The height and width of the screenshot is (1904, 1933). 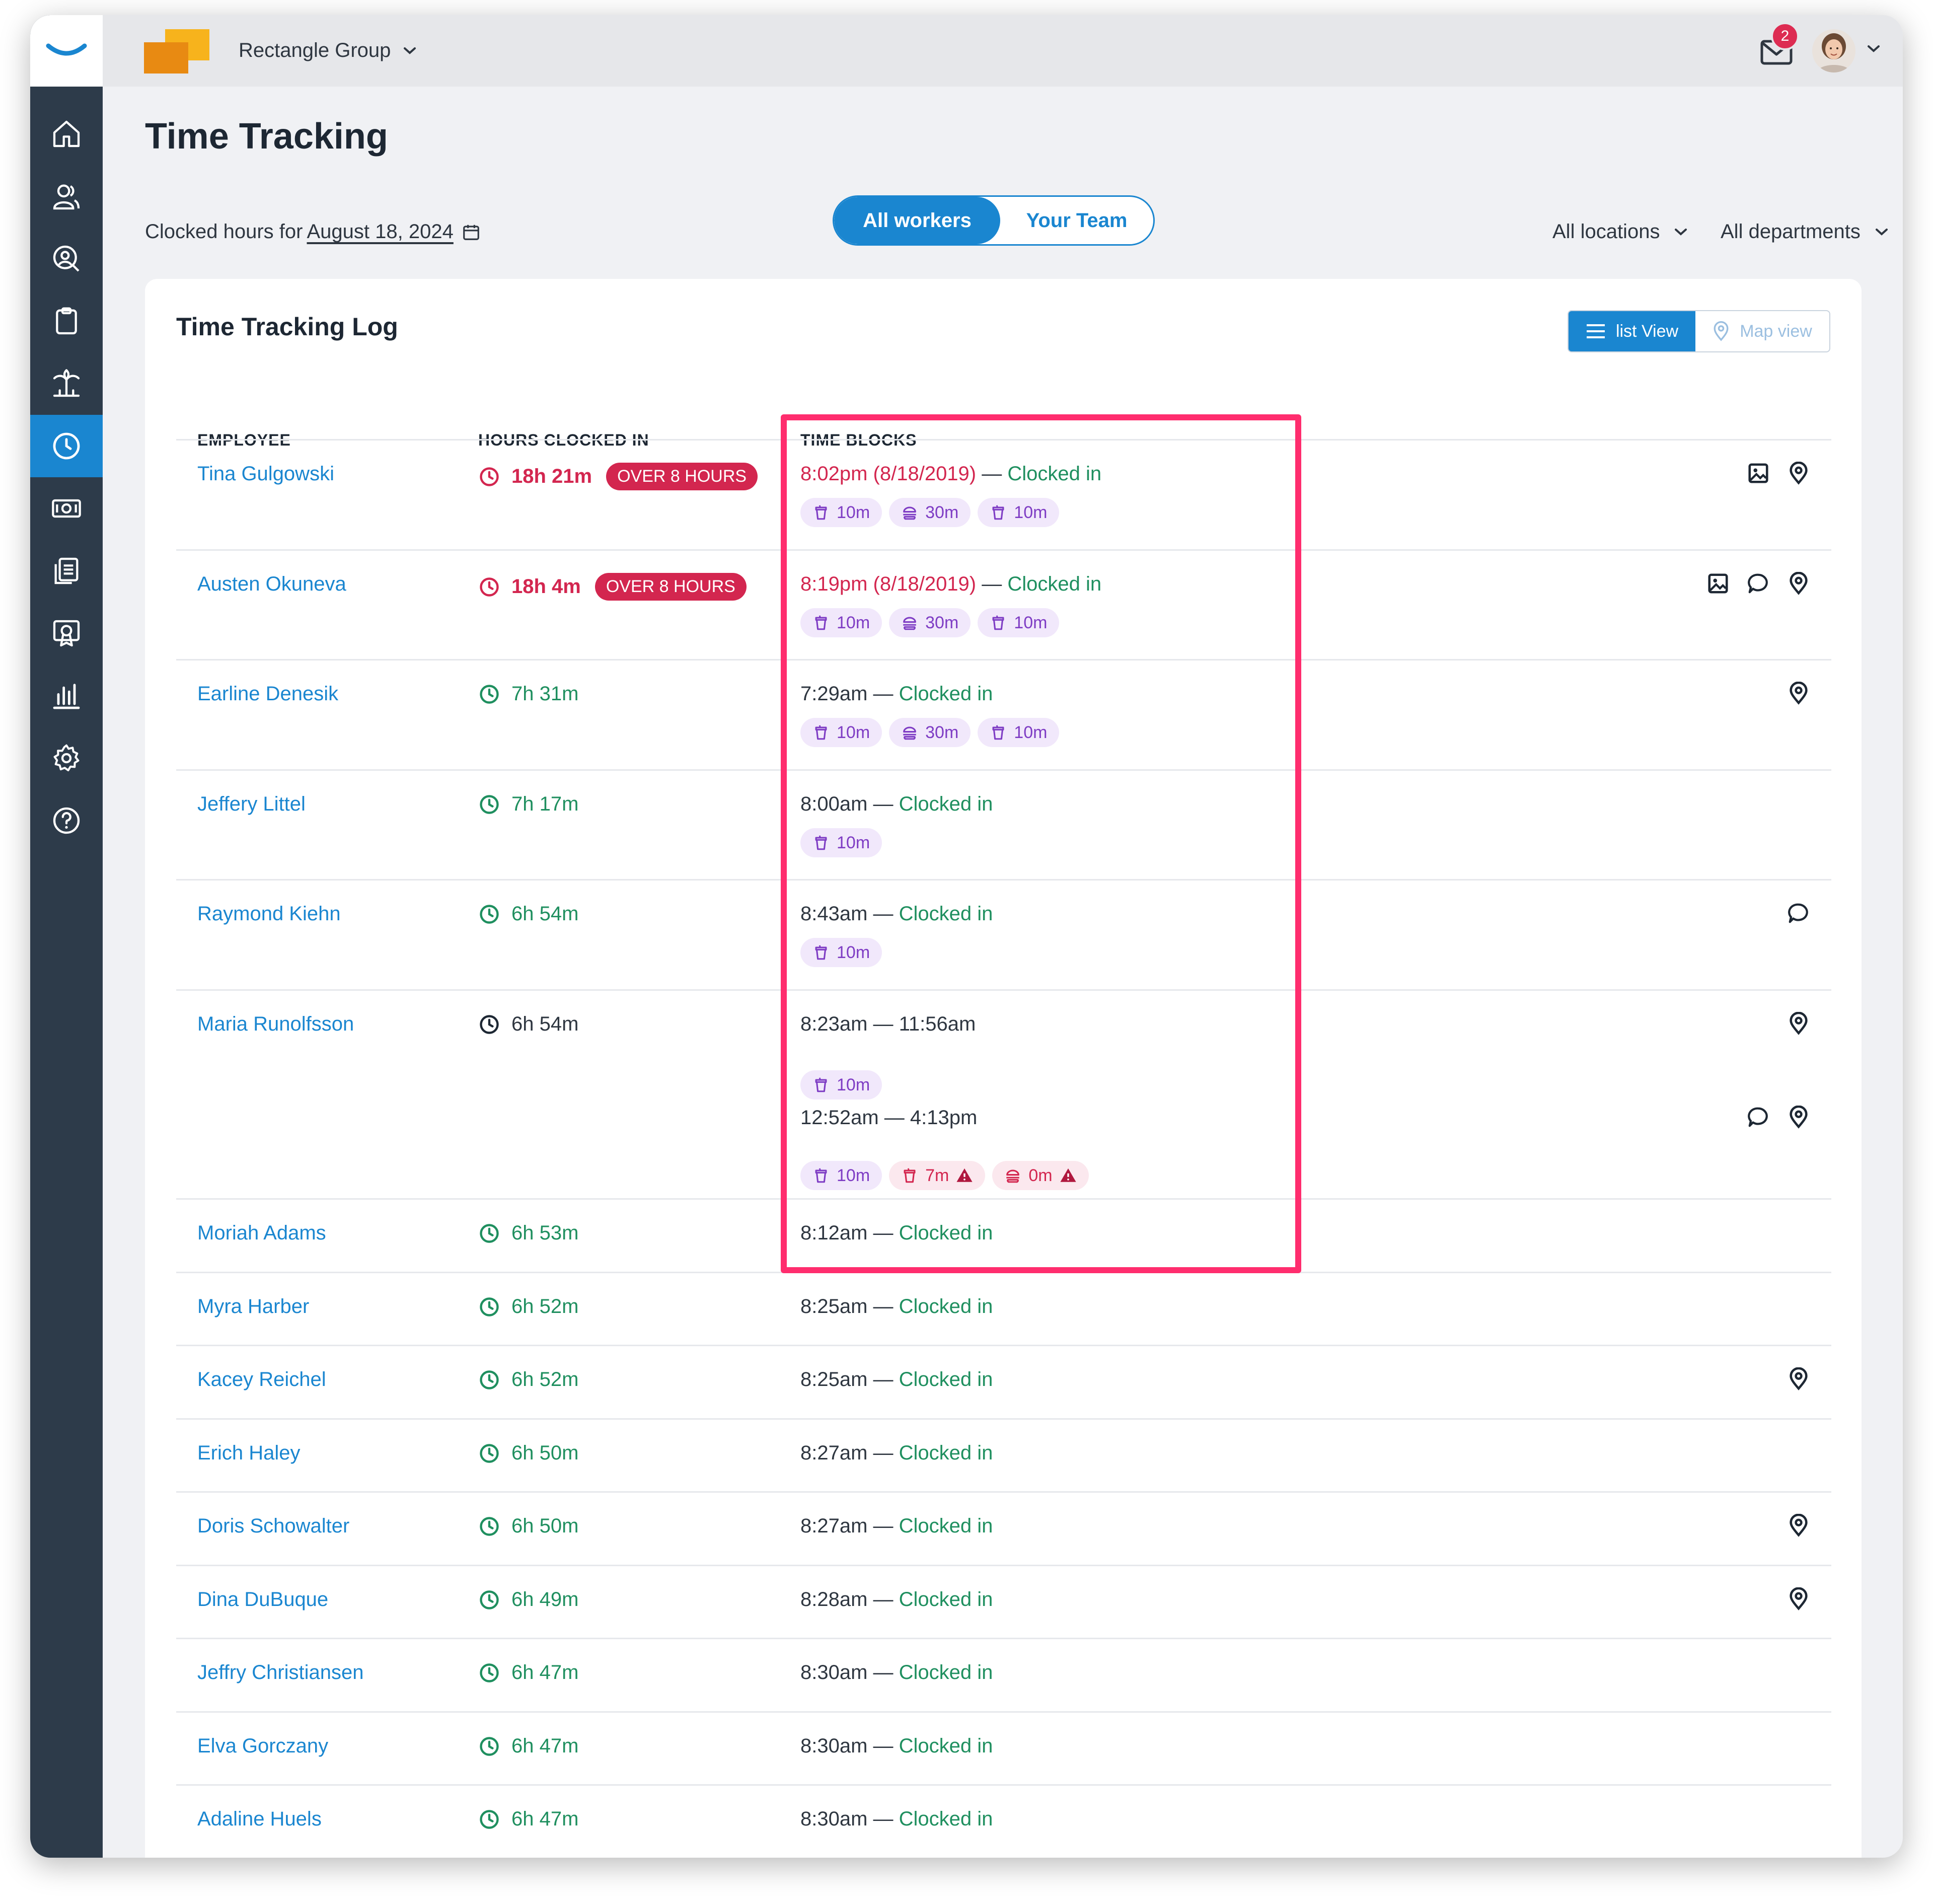 I want to click on clocked-hours-date: Clocked hours for August 18, 2024, so click(x=313, y=232).